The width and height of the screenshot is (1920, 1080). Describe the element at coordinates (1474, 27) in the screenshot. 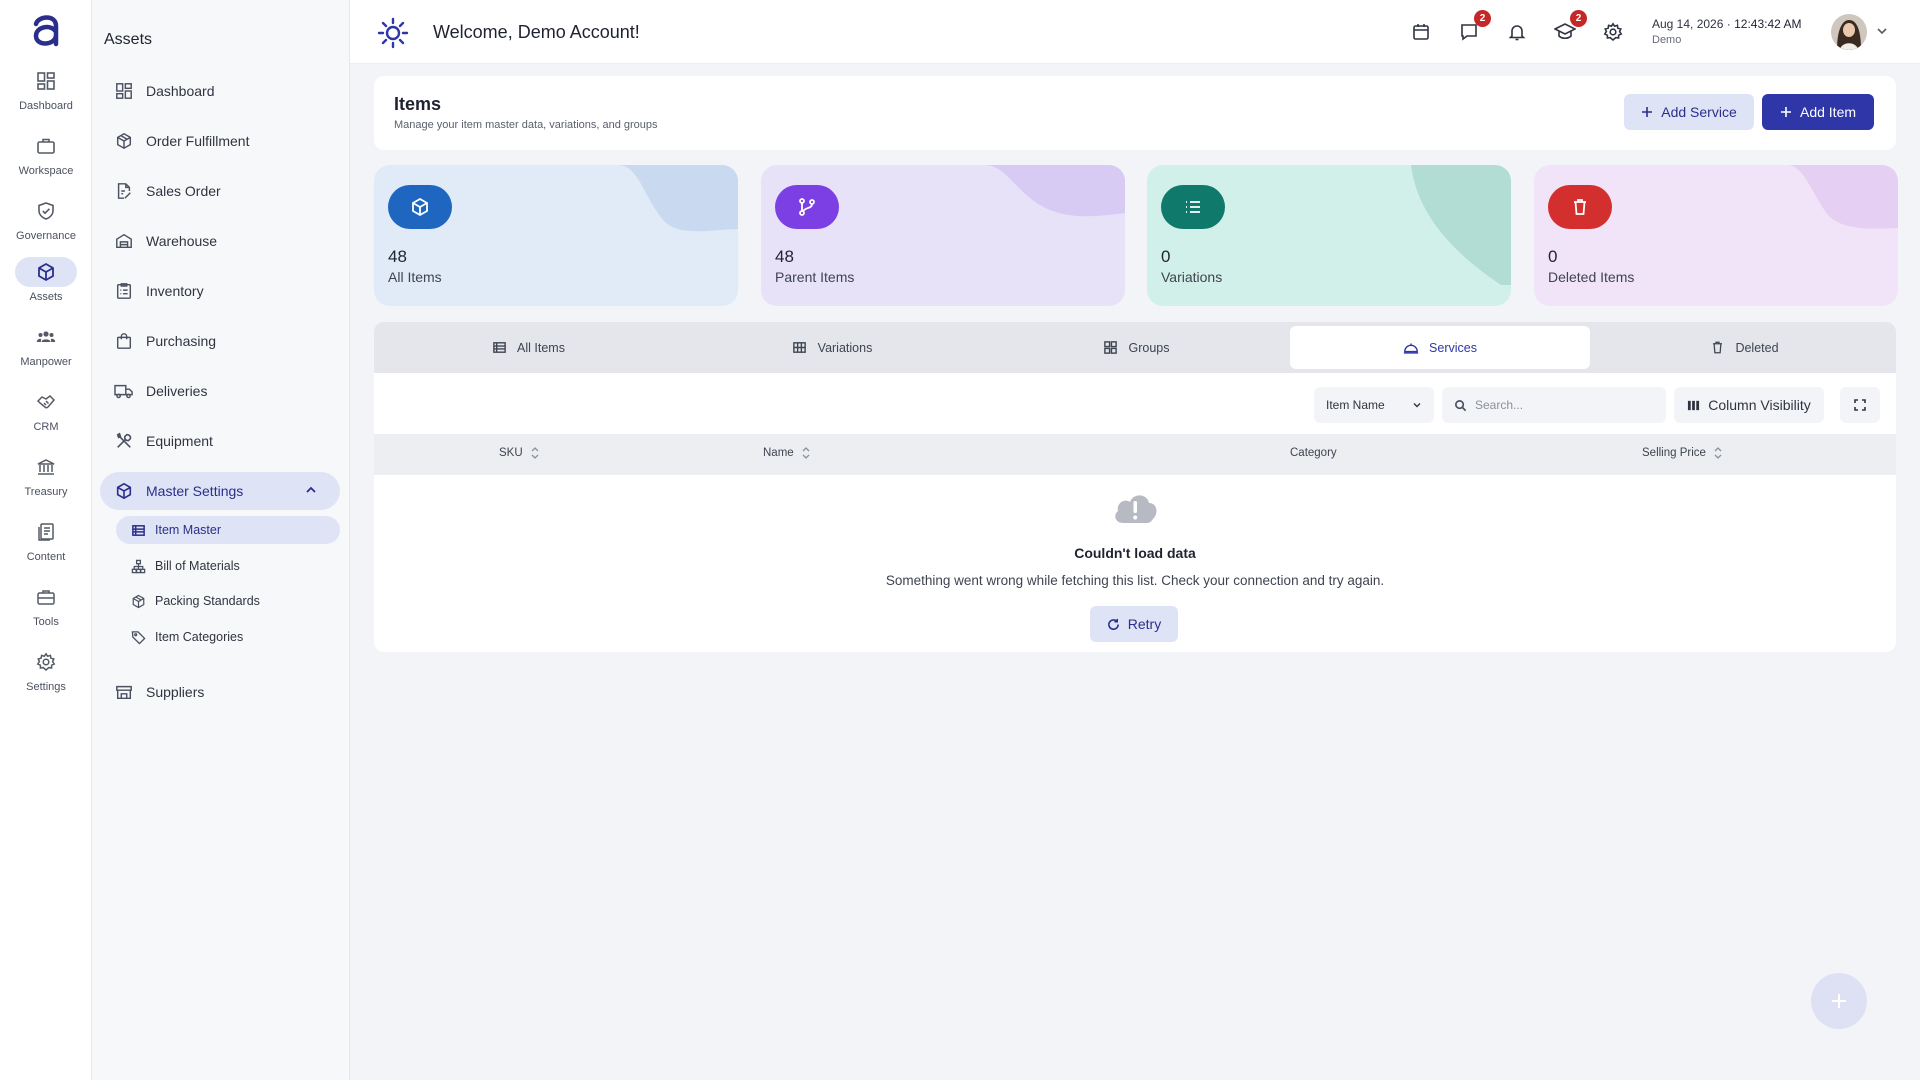

I see `messages-icon: 2` at that location.